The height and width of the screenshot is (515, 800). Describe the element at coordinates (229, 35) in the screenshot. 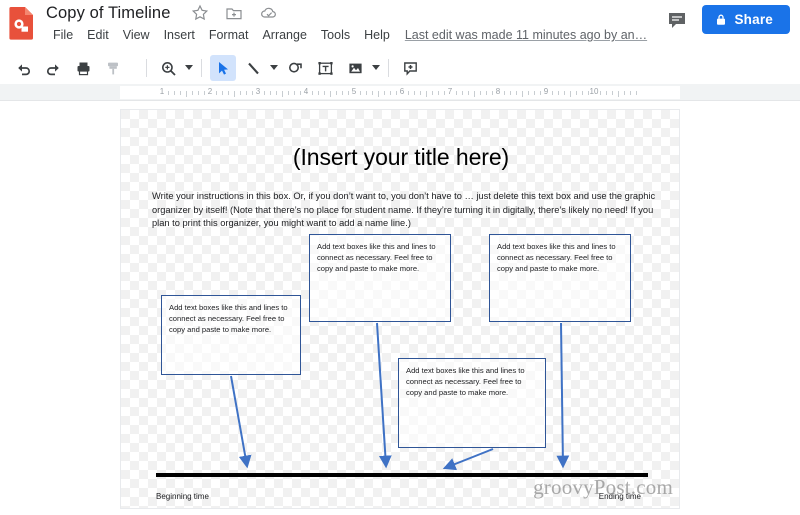

I see `menu-format: Format` at that location.